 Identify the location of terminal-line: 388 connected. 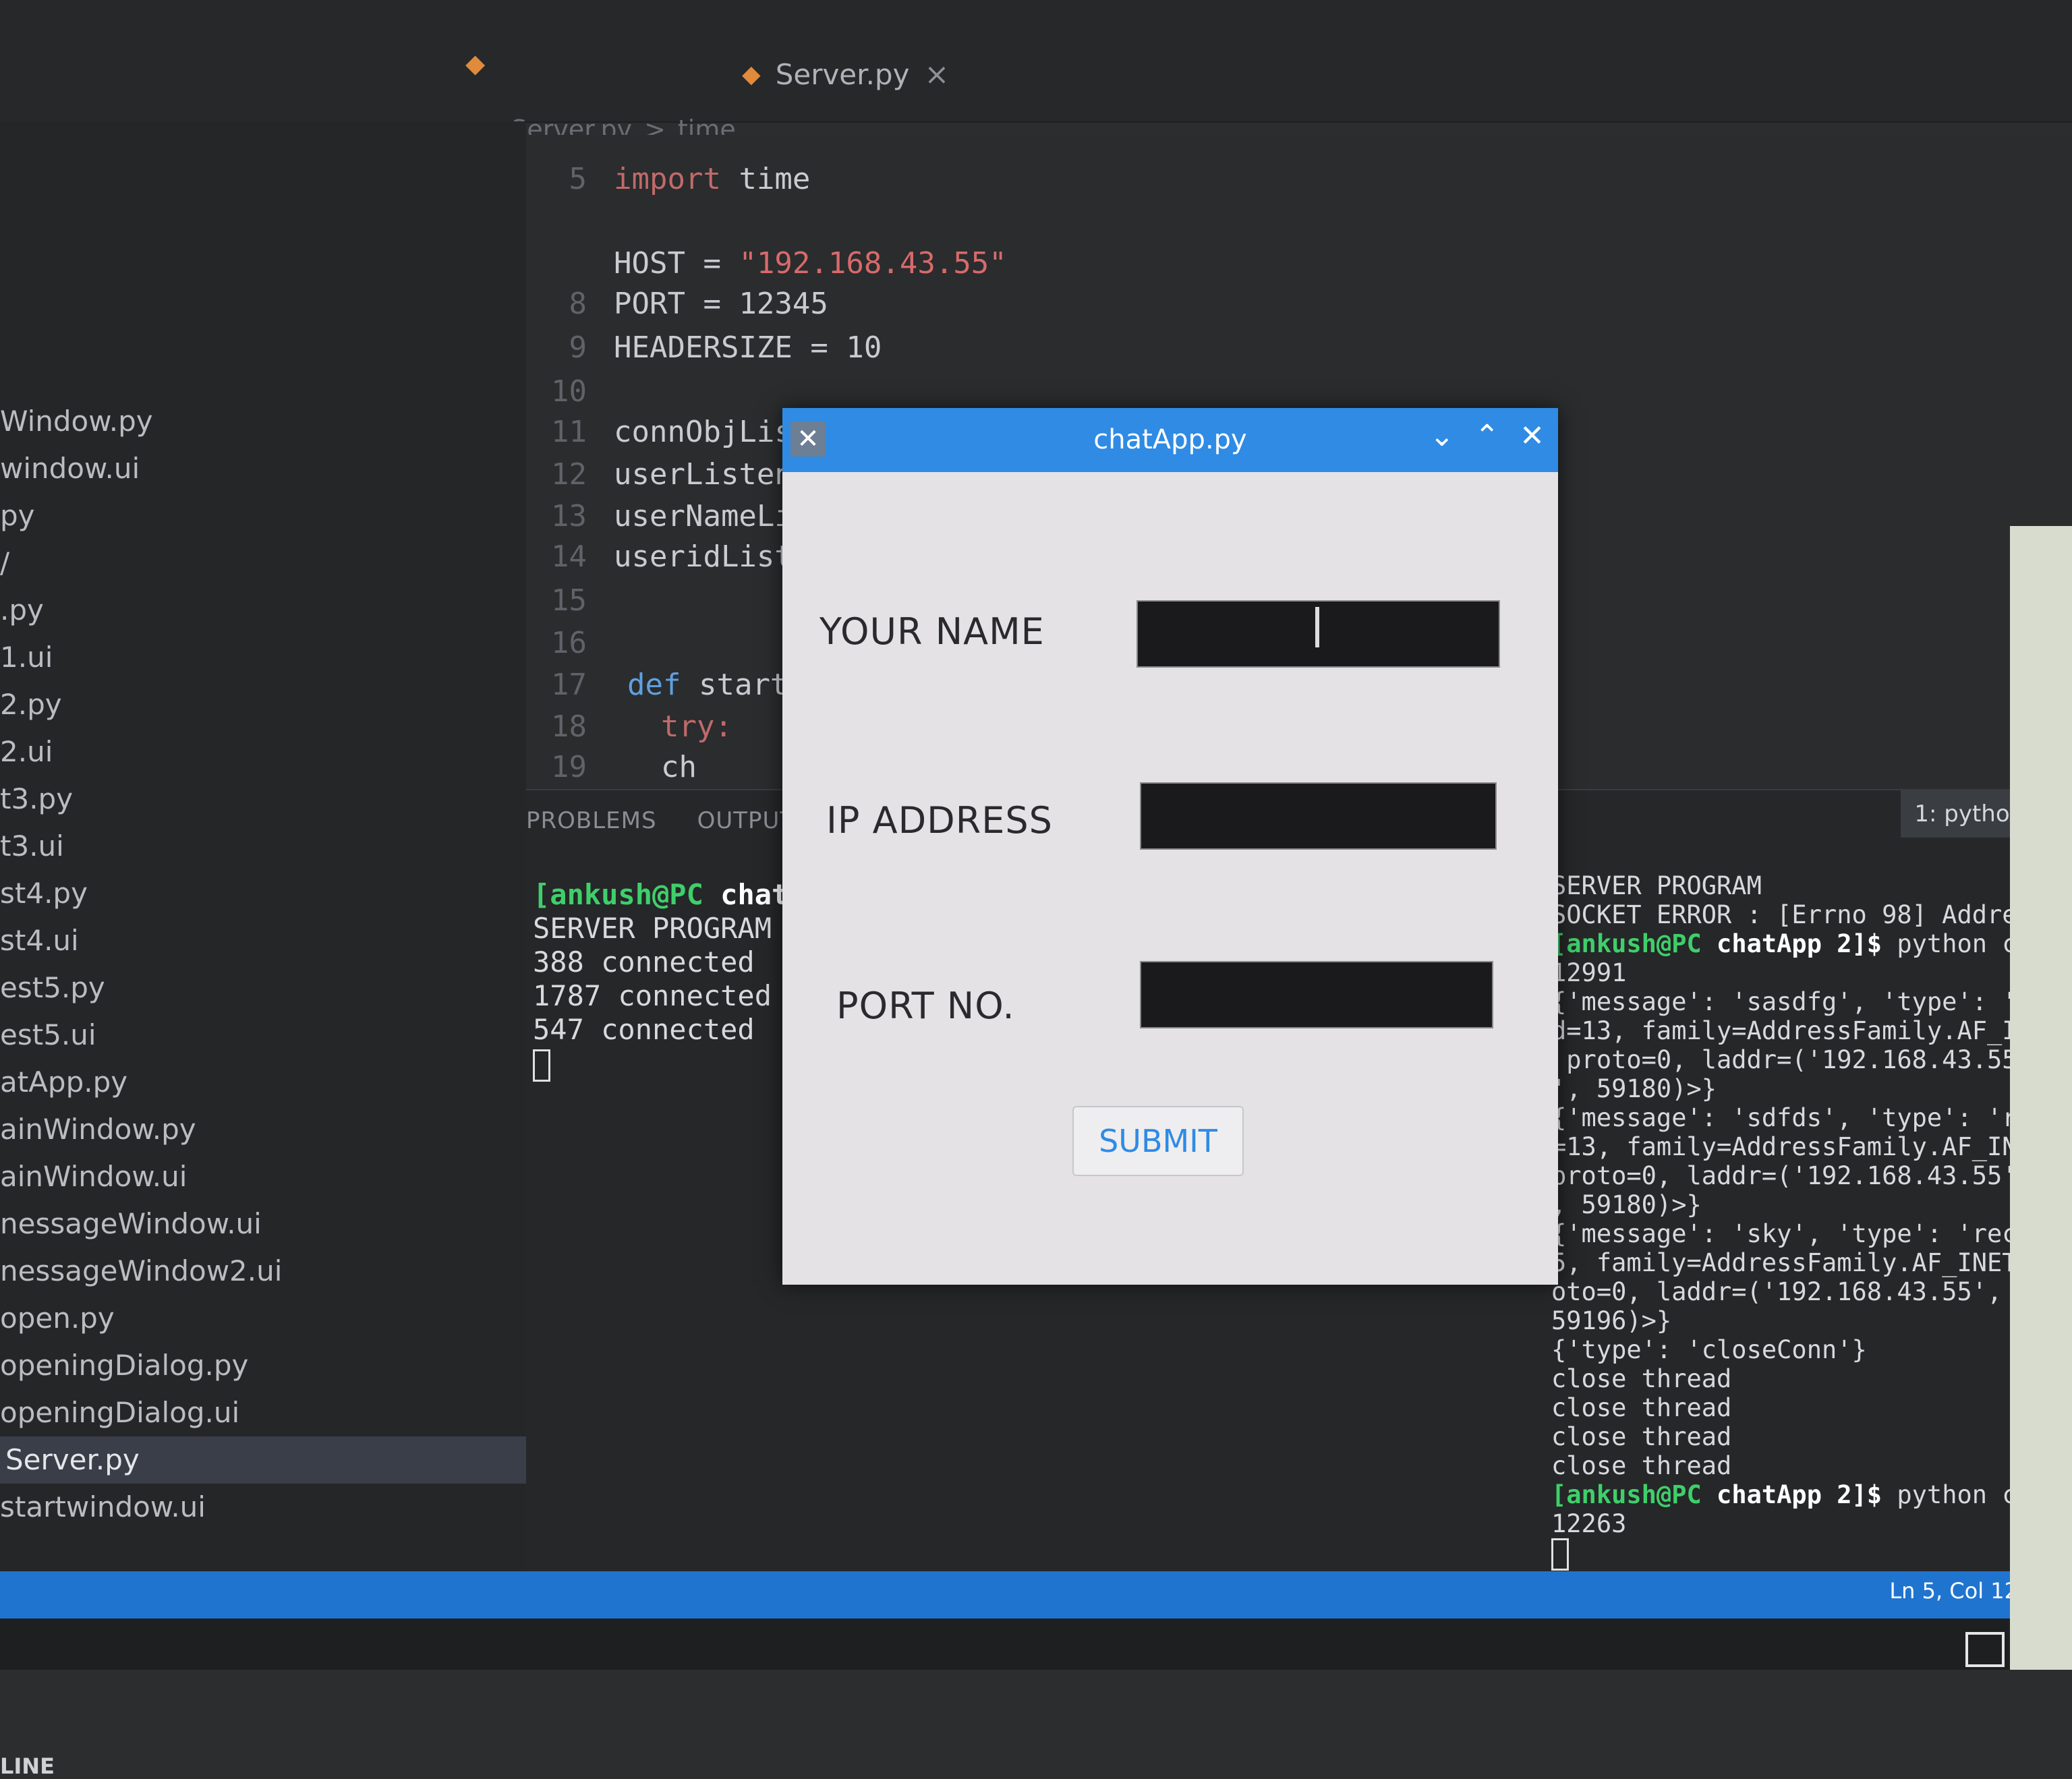
(644, 962).